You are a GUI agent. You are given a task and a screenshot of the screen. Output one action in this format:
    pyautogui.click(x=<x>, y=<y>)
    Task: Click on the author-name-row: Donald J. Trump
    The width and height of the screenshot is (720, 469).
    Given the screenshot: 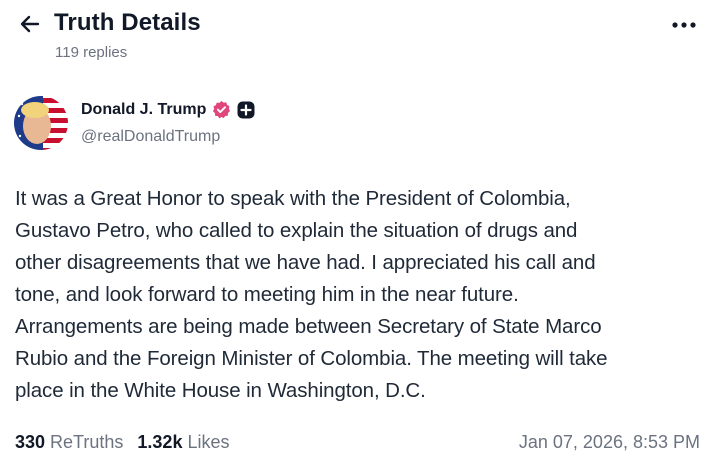 What is the action you would take?
    pyautogui.click(x=168, y=109)
    